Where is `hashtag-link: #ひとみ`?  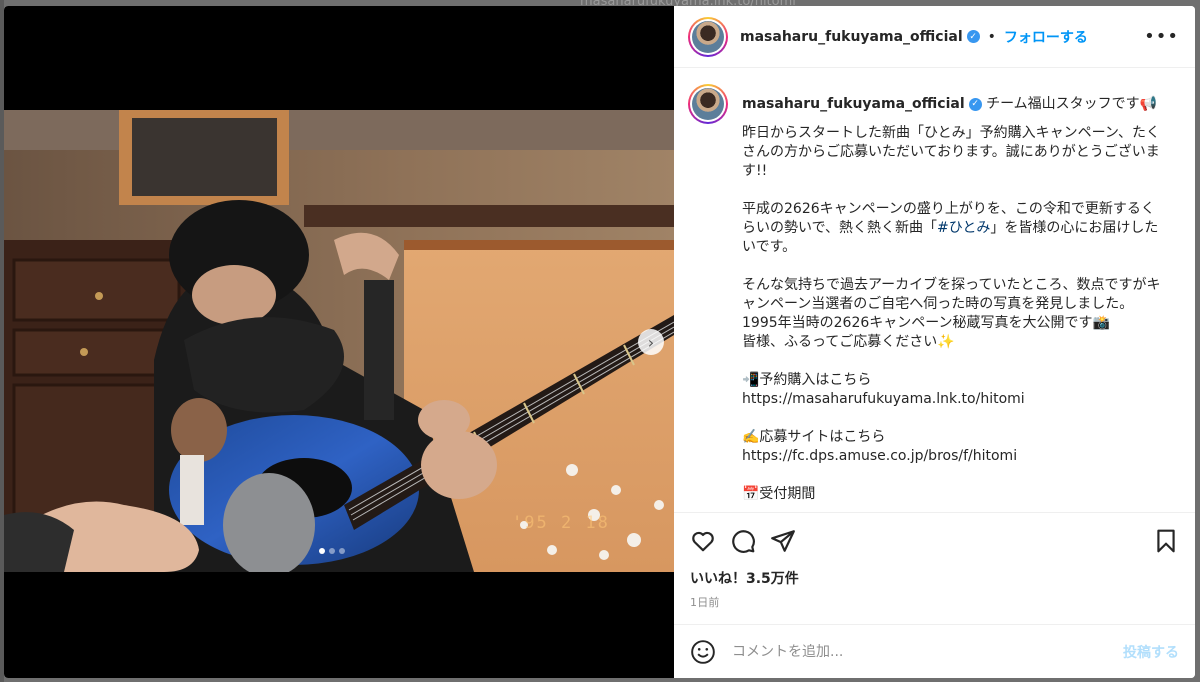 hashtag-link: #ひとみ is located at coordinates (963, 228).